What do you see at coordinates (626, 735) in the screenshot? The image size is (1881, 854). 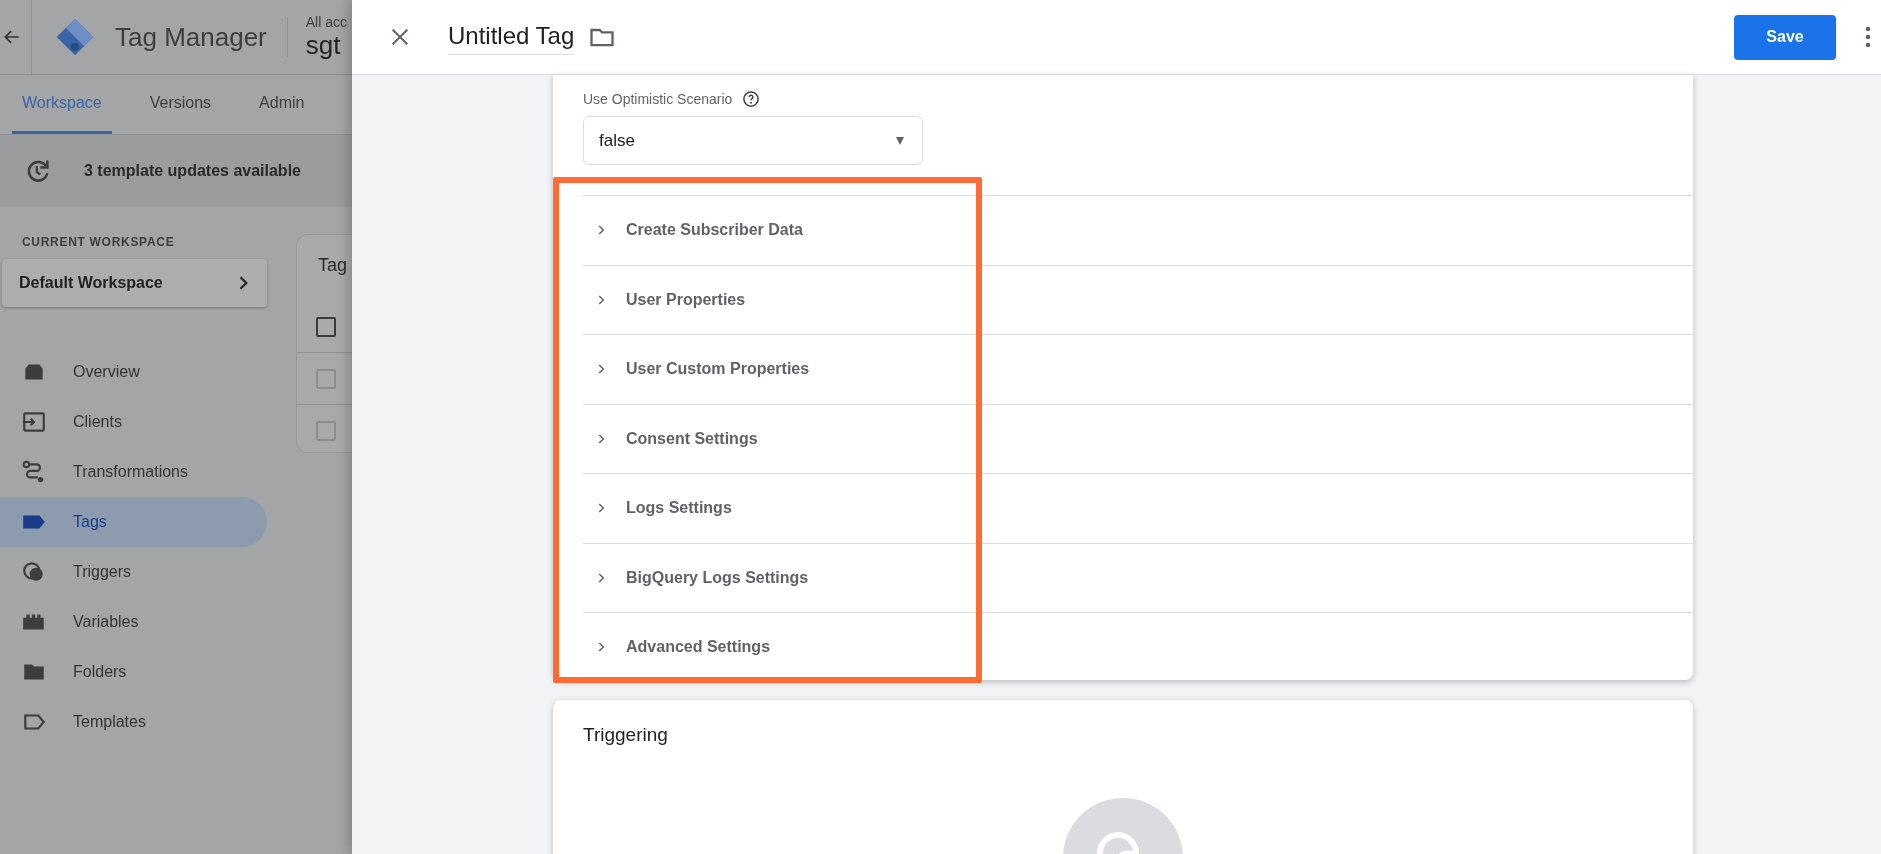 I see `card-title: Triggering` at bounding box center [626, 735].